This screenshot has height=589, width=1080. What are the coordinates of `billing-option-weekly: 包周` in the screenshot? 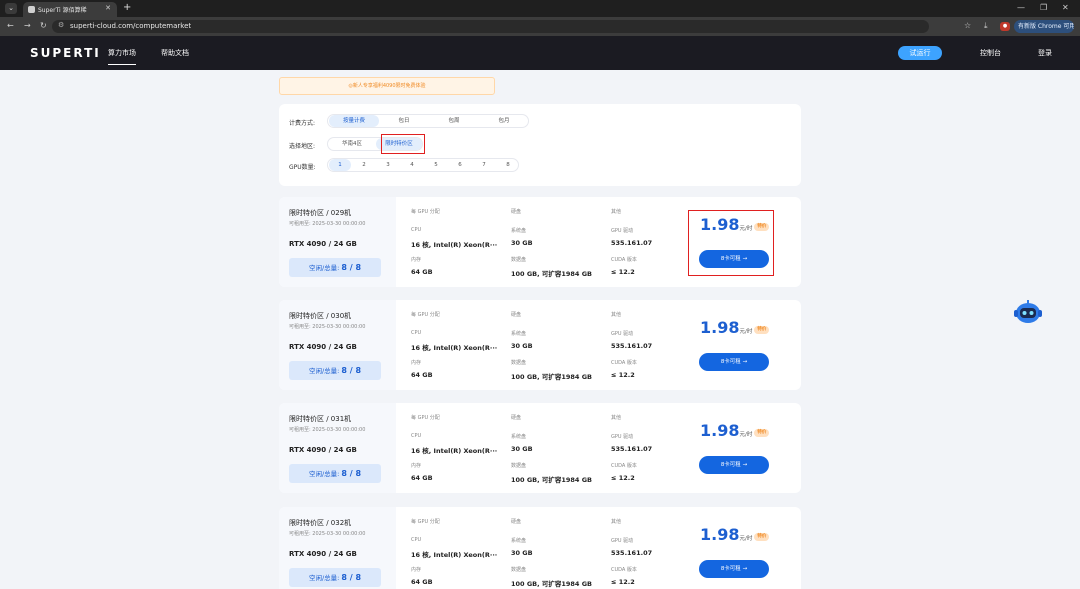 It's located at (454, 121).